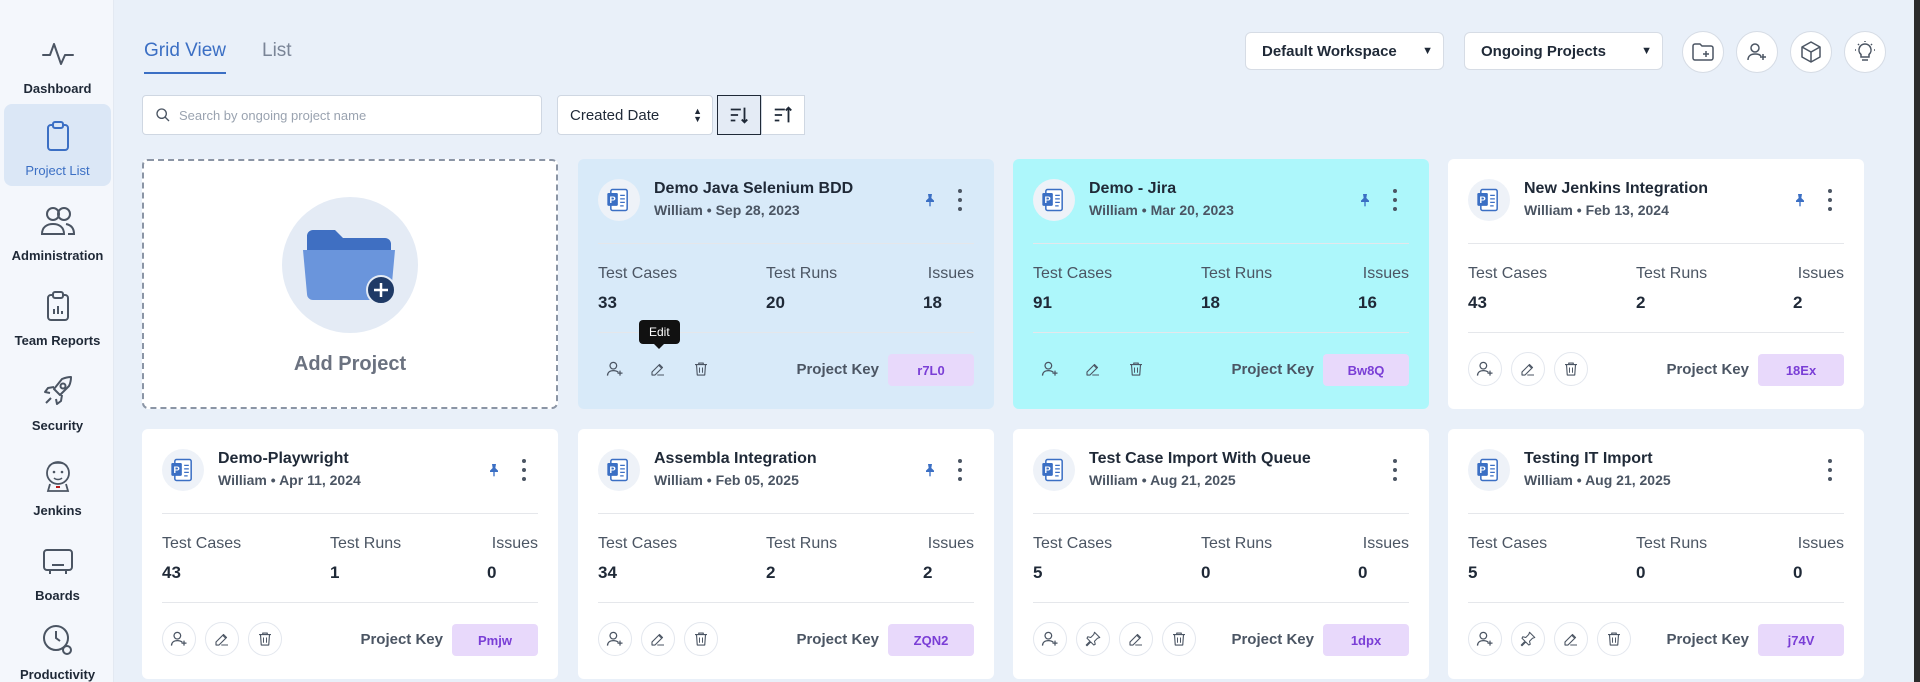 This screenshot has height=682, width=1920. What do you see at coordinates (57, 63) in the screenshot?
I see `sidebar-item-dashboard: Dashboard` at bounding box center [57, 63].